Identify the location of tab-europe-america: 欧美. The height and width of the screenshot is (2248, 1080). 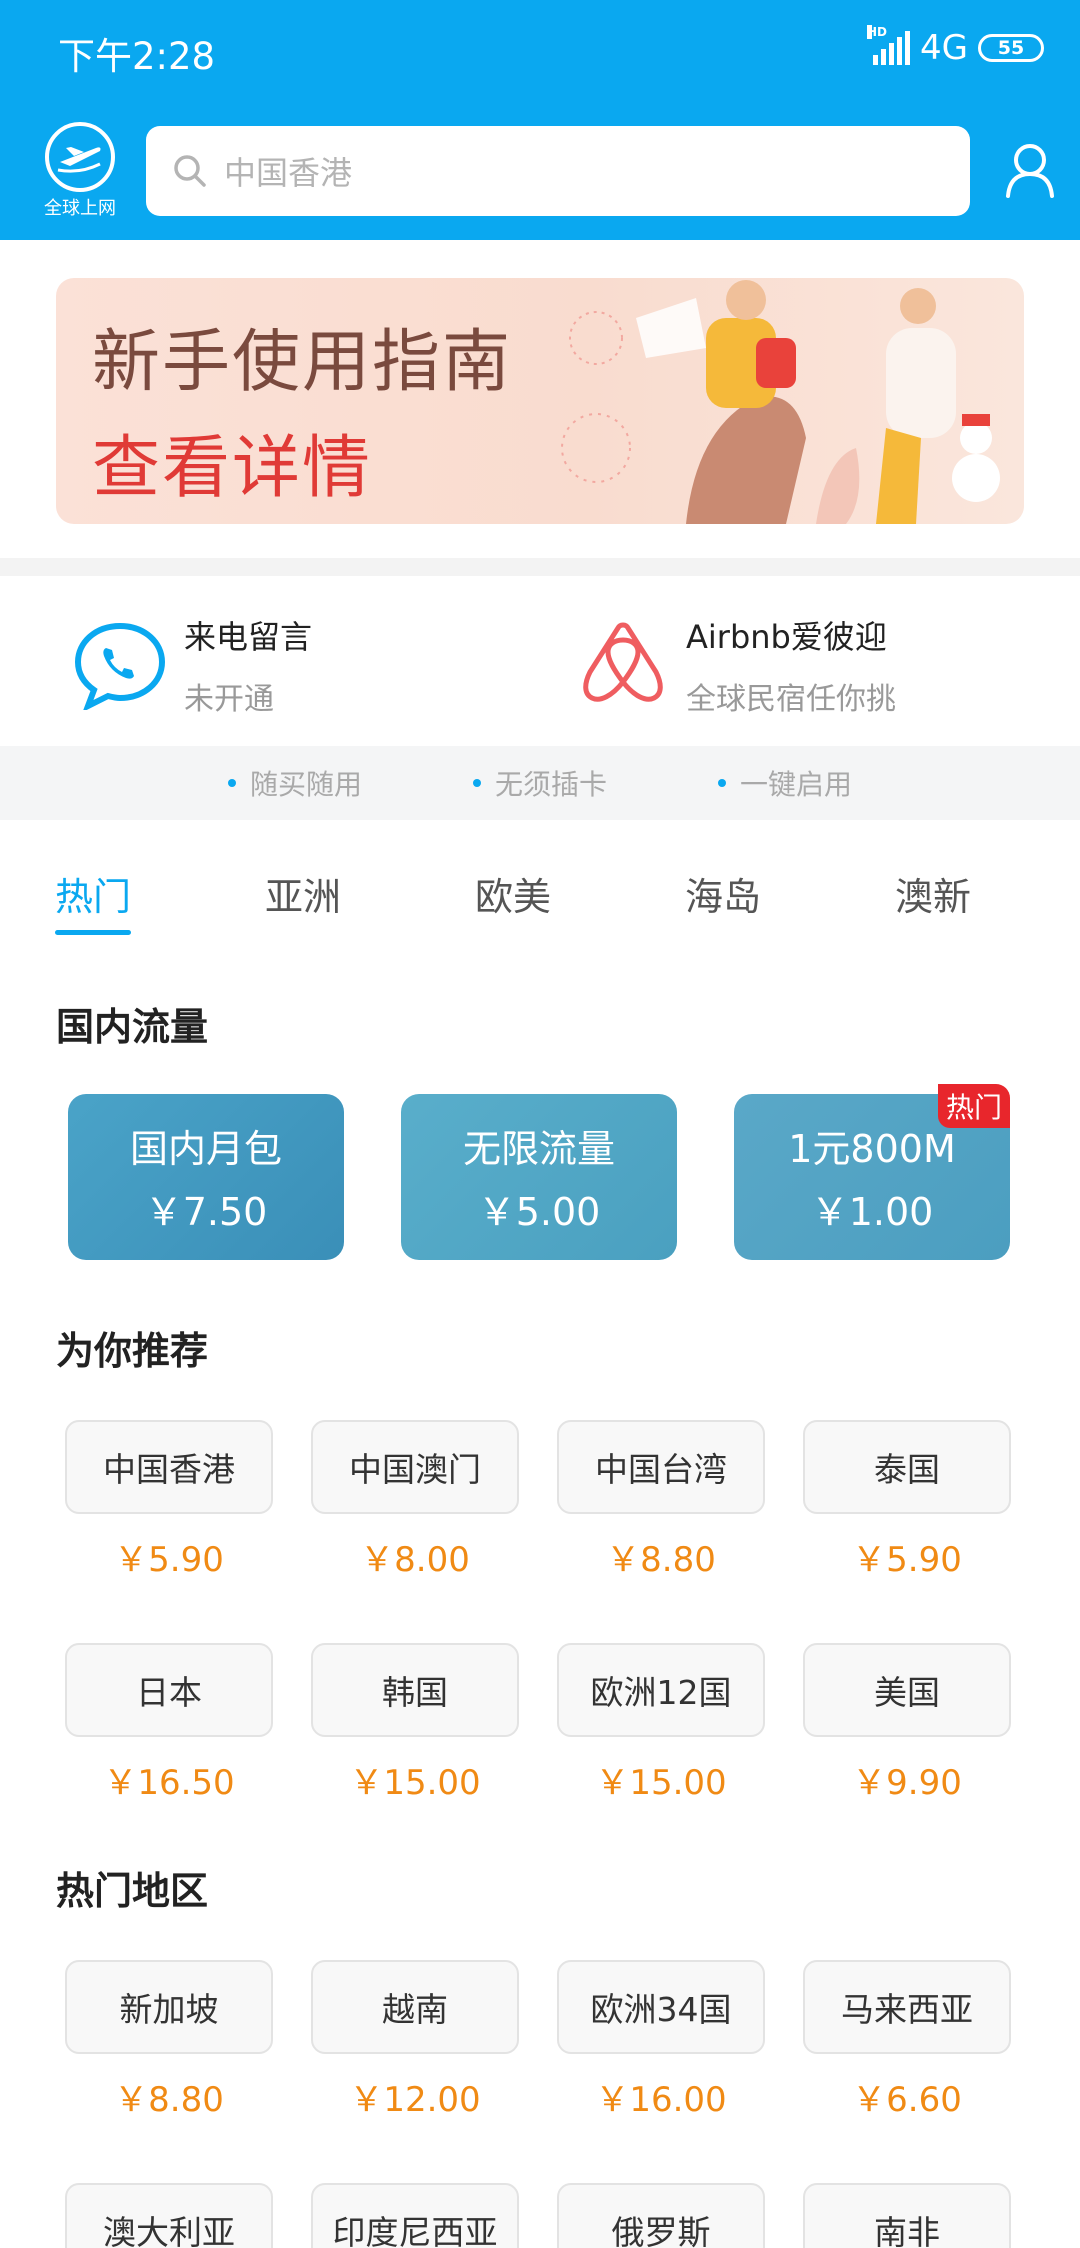
(513, 893).